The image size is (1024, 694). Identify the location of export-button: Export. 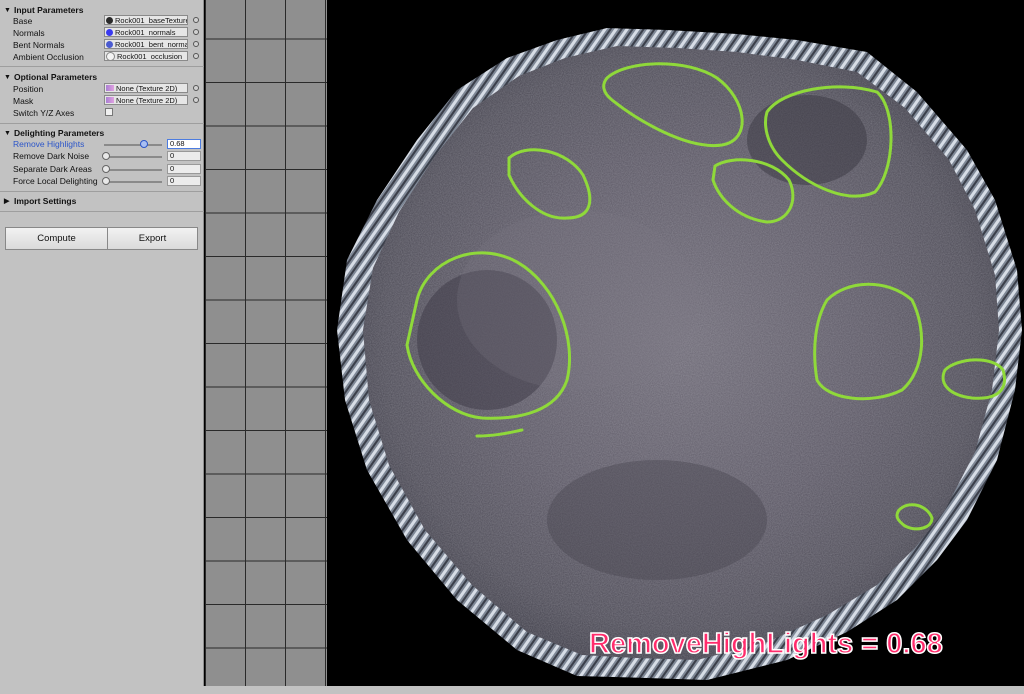
(152, 238).